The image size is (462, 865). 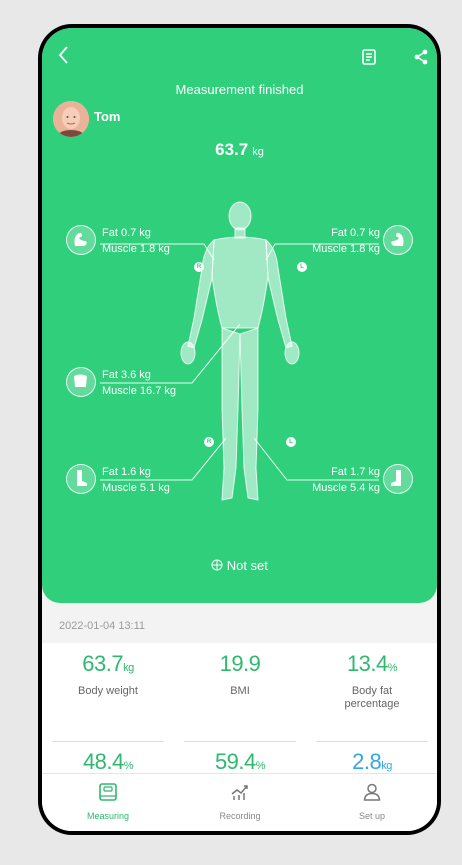 What do you see at coordinates (346, 249) in the screenshot?
I see `right-arm-muscle: Muscle 1.8 kg` at bounding box center [346, 249].